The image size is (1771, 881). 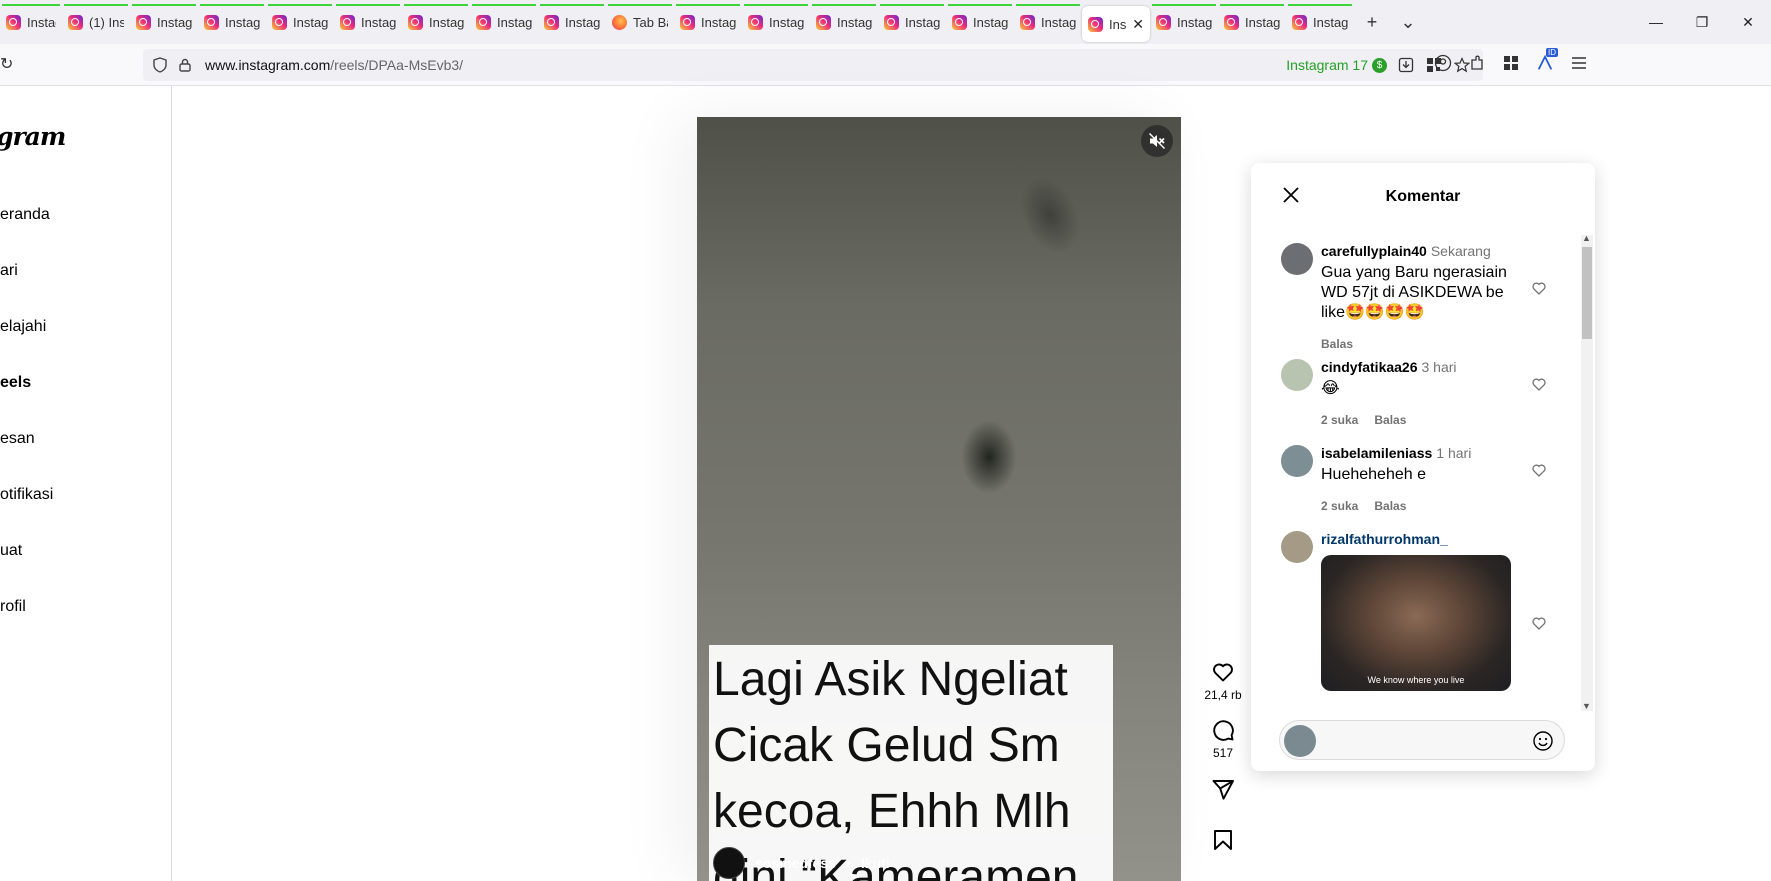 What do you see at coordinates (1702, 22) in the screenshot?
I see `restore-button: ❐` at bounding box center [1702, 22].